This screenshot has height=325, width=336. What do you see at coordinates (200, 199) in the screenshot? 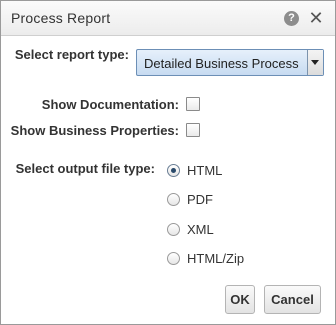
I see `output-label-pdf: PDF` at bounding box center [200, 199].